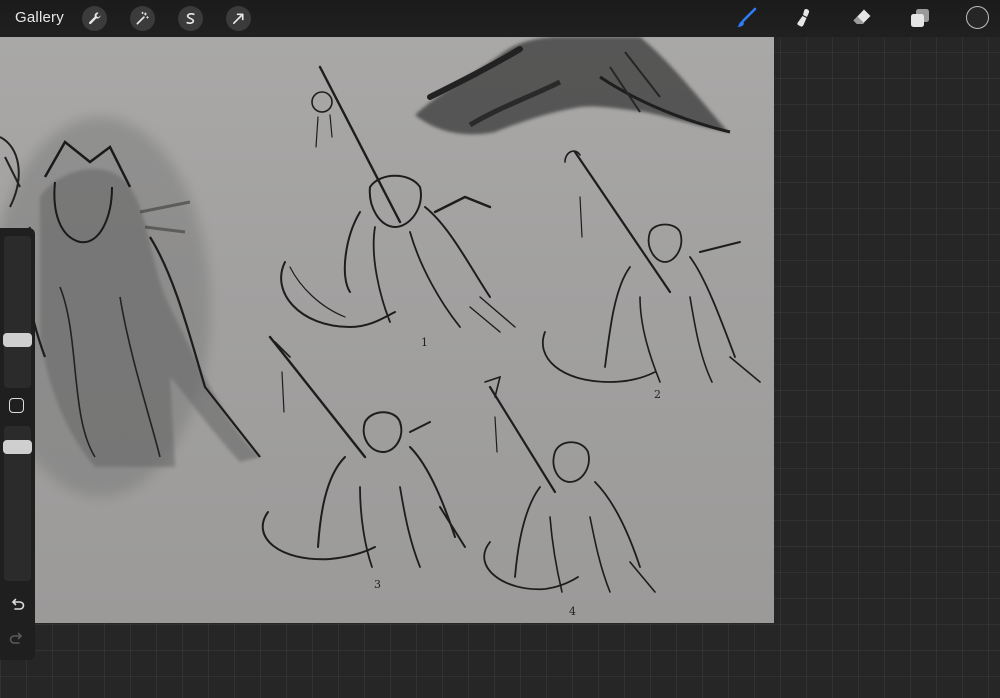  Describe the element at coordinates (424, 342) in the screenshot. I see `sketch-number-1: 1` at that location.